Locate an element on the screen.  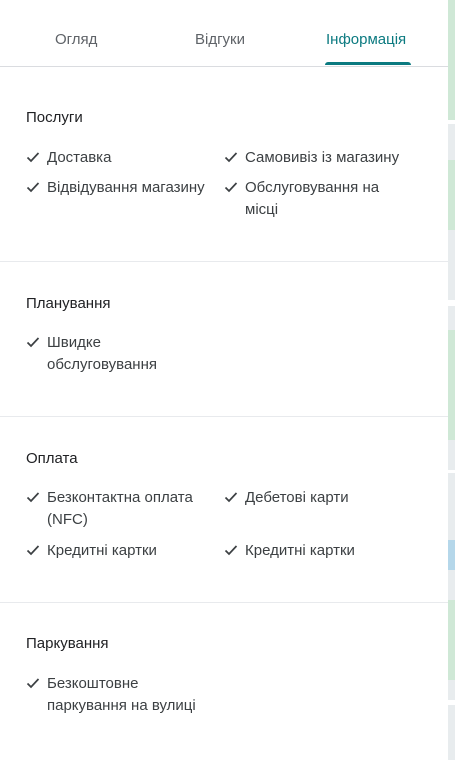
attribute-item: Безкоштовне паркування на вулиці is located at coordinates (121, 695).